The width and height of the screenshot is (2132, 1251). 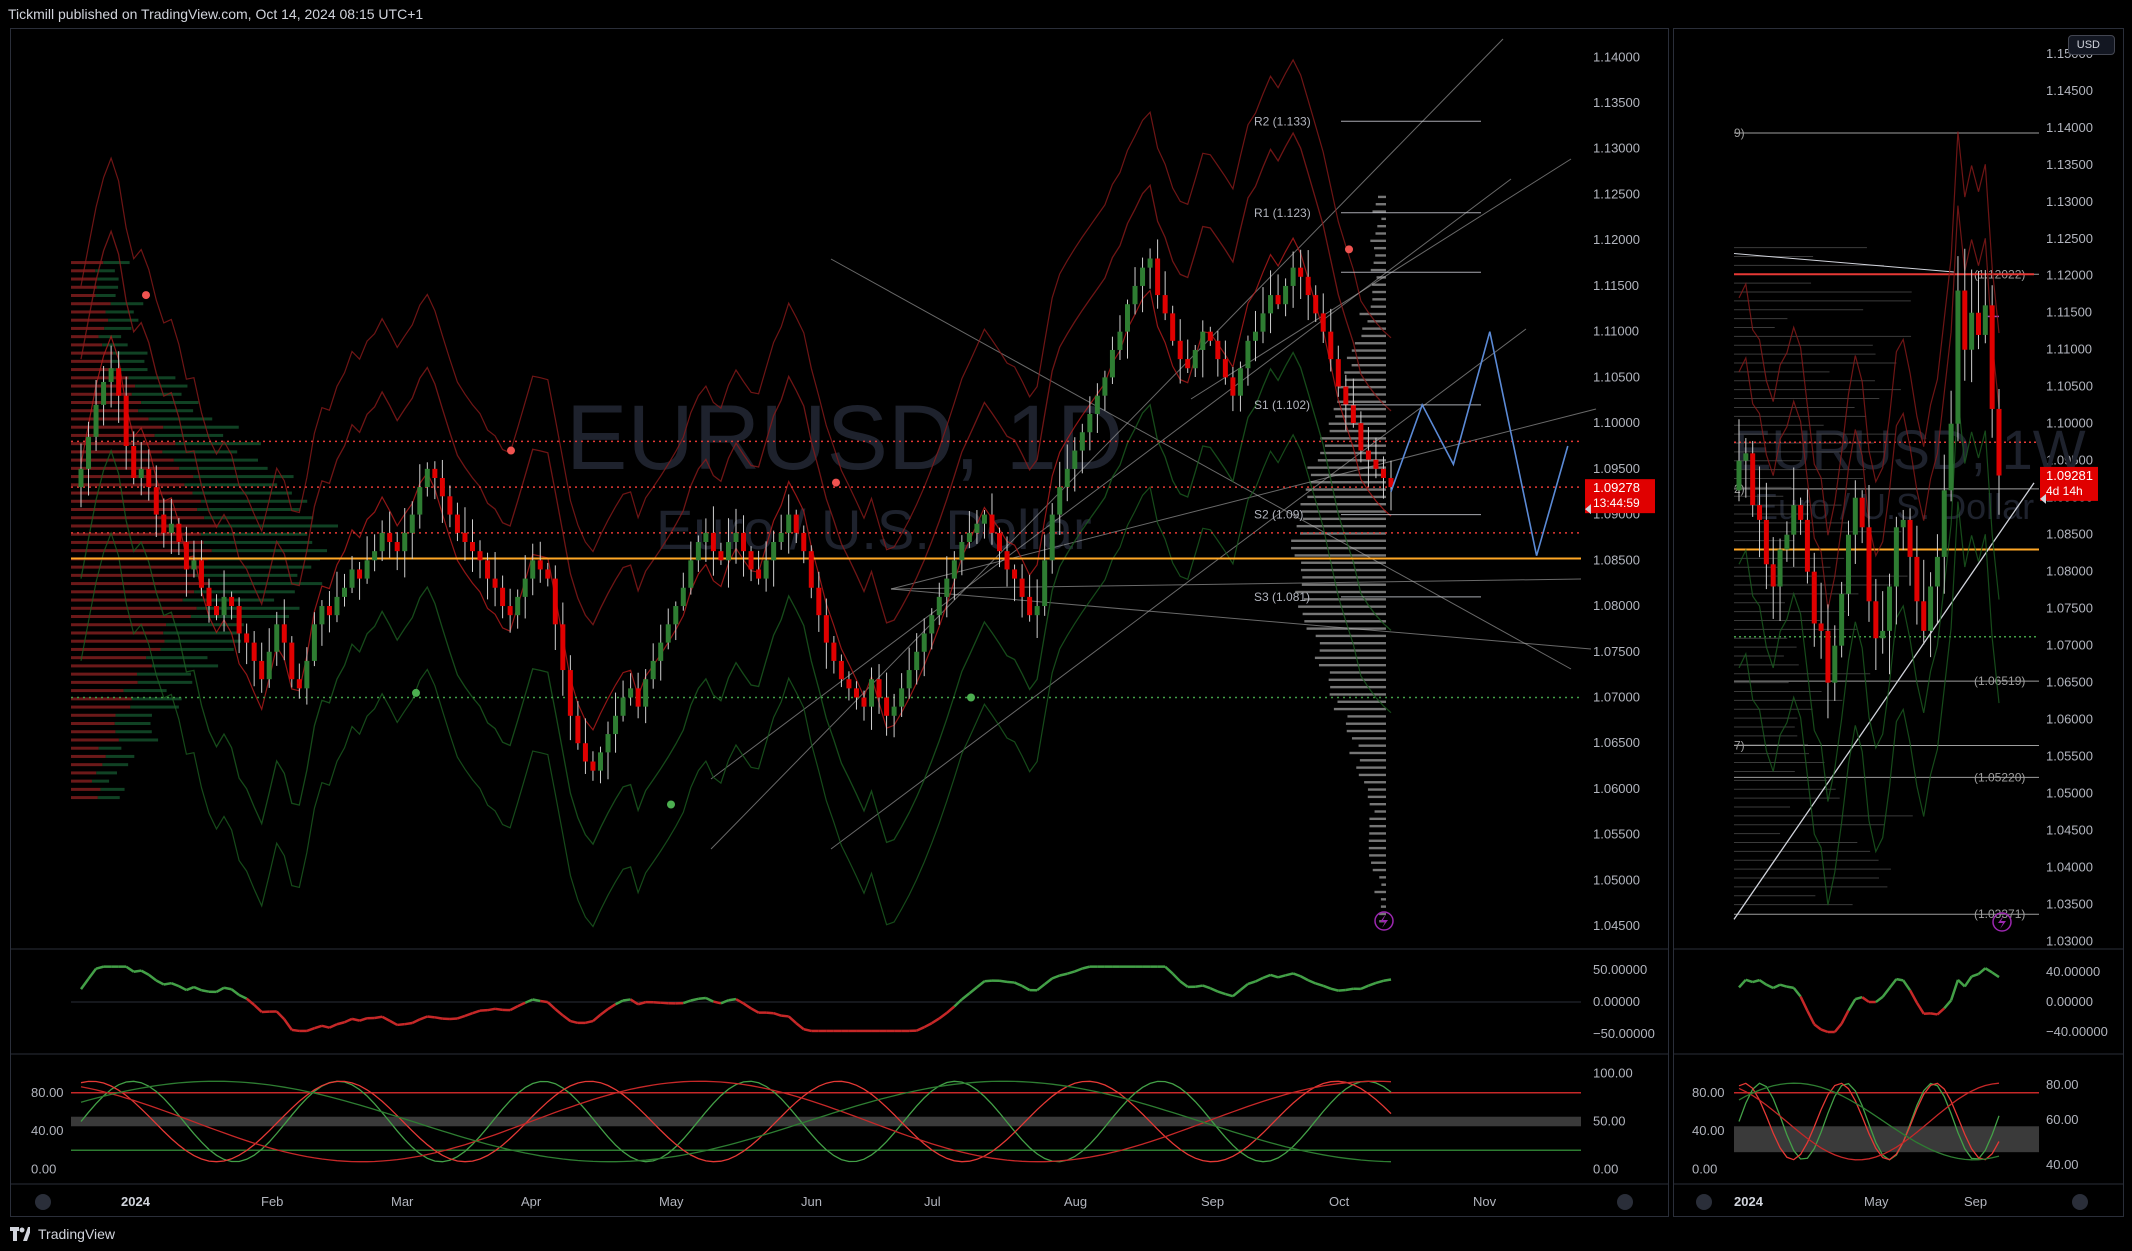 What do you see at coordinates (2069, 312) in the screenshot?
I see `price-tick-label: 1.11500` at bounding box center [2069, 312].